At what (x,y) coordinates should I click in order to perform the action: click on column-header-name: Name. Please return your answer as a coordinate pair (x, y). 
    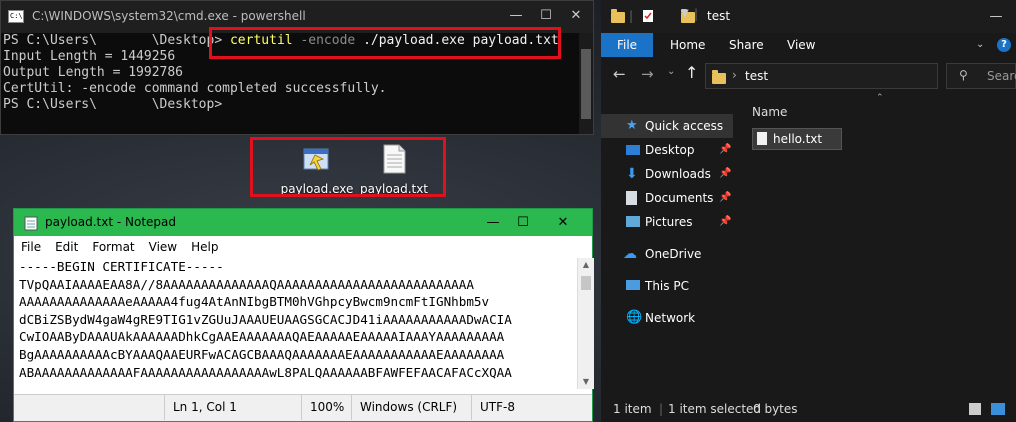
    Looking at the image, I should click on (769, 112).